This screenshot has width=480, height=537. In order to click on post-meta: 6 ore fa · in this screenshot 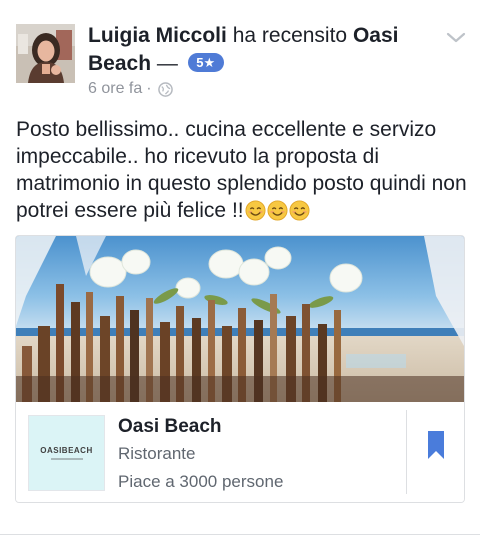, I will do `click(130, 89)`.